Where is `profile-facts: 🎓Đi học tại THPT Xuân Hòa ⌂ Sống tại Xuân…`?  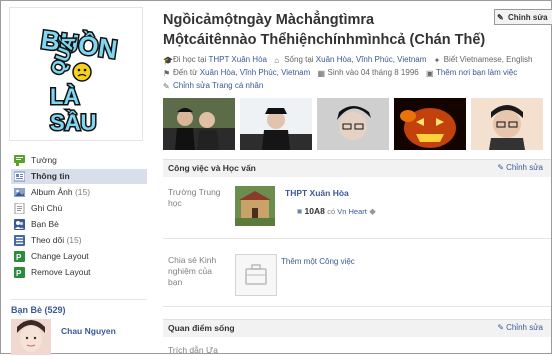 profile-facts: 🎓Đi học tại THPT Xuân Hòa ⌂ Sống tại Xuân… is located at coordinates (350, 72).